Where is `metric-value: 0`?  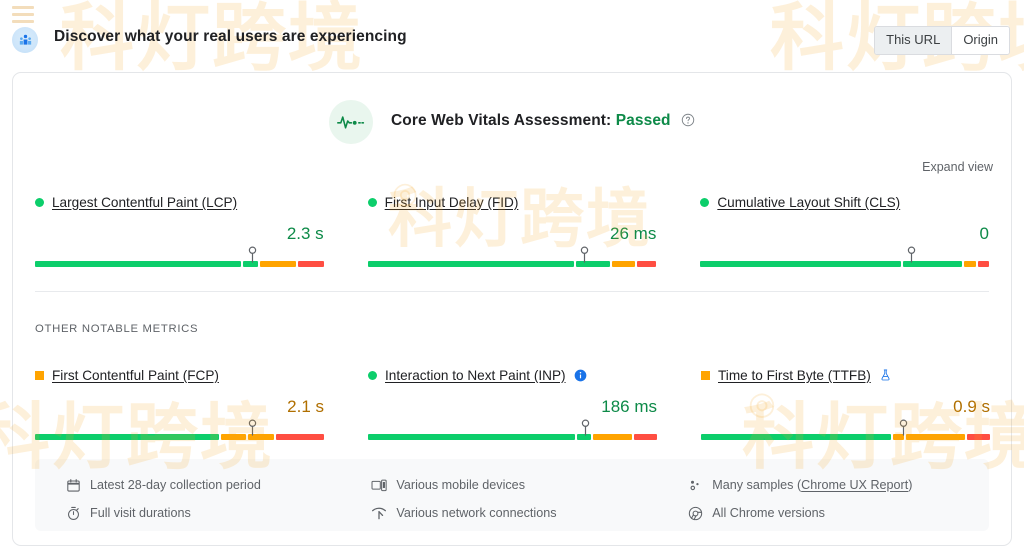
metric-value: 0 is located at coordinates (984, 233).